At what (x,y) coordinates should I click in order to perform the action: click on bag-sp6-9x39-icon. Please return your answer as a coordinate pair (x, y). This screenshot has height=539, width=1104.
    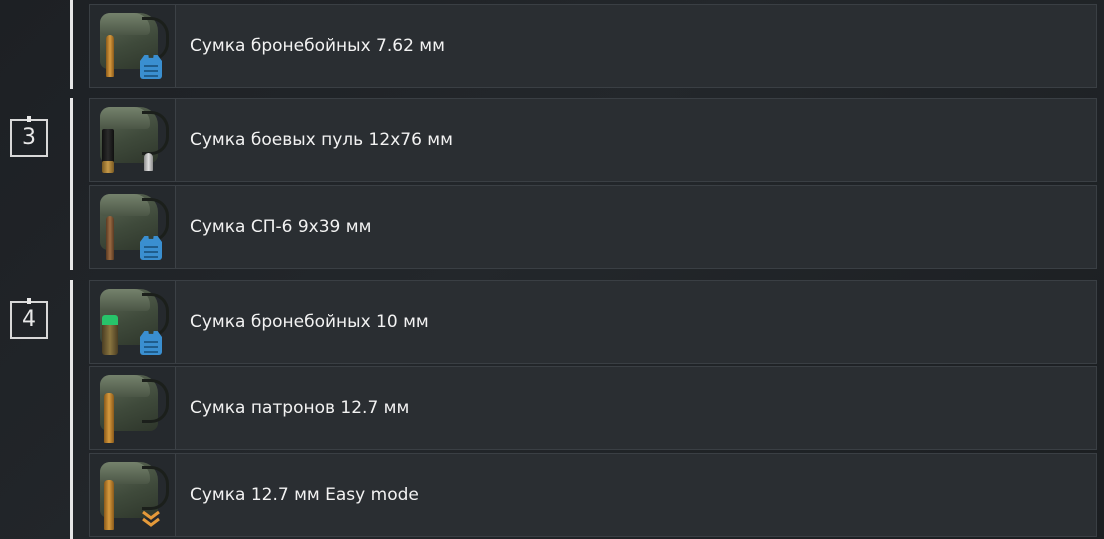
    Looking at the image, I should click on (133, 227).